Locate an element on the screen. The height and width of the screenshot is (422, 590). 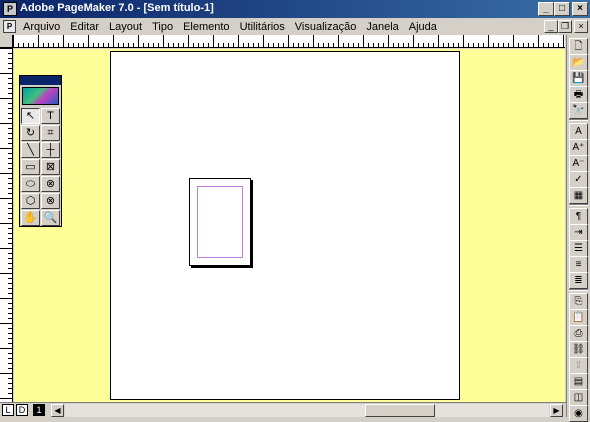
pdf-icon: ▤ is located at coordinates (578, 381).